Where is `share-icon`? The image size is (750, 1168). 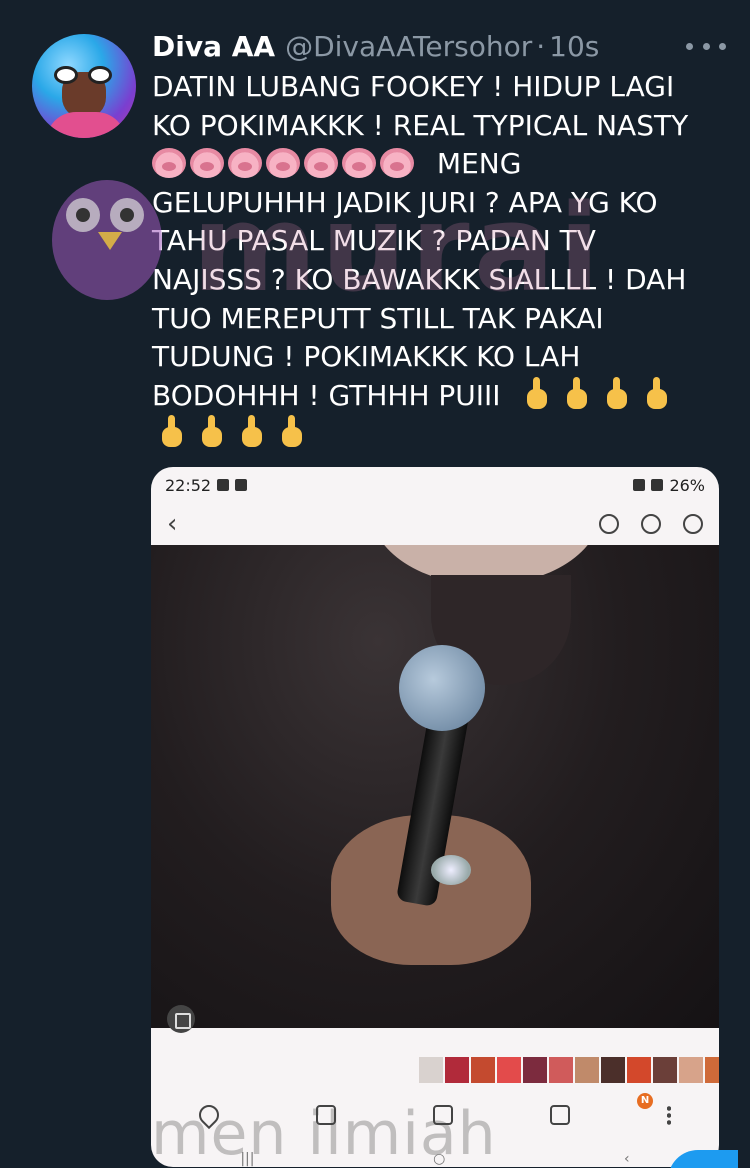 share-icon is located at coordinates (442, 1115).